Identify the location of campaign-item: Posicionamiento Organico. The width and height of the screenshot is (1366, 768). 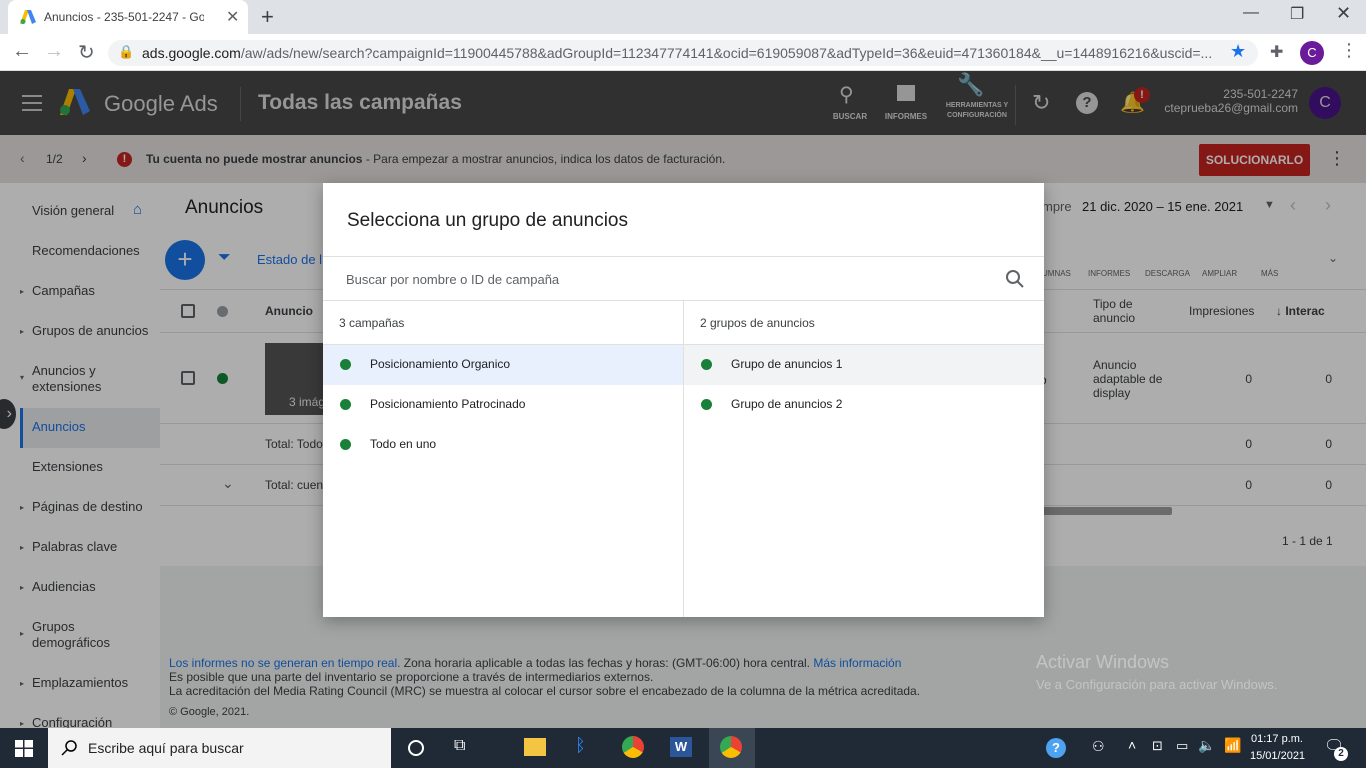
(503, 365).